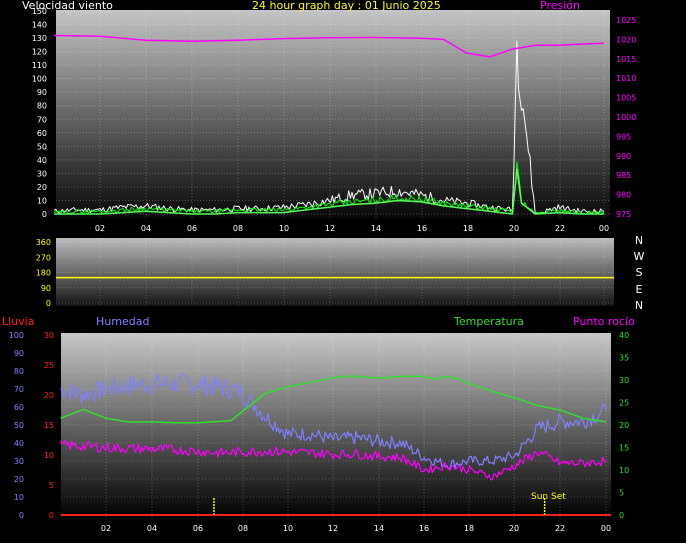 The height and width of the screenshot is (543, 686). Describe the element at coordinates (42, 106) in the screenshot. I see `wind-y-tick: 80` at that location.